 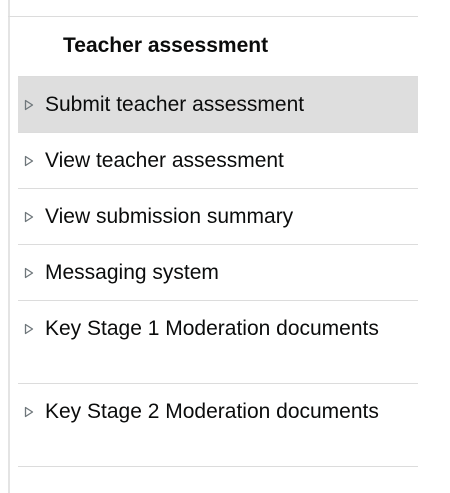 What do you see at coordinates (169, 216) in the screenshot?
I see `nav-item-label: View submission summary` at bounding box center [169, 216].